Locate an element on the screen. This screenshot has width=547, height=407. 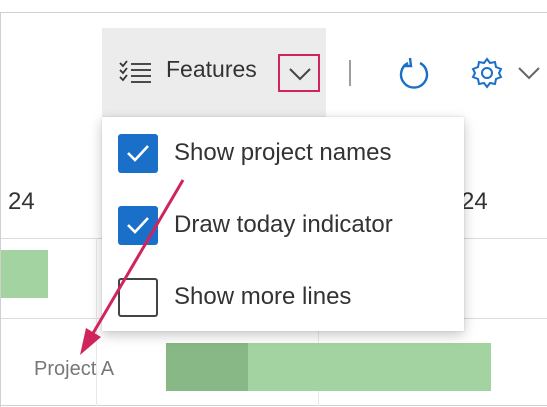
draw-today-indicator-checkbox is located at coordinates (138, 225).